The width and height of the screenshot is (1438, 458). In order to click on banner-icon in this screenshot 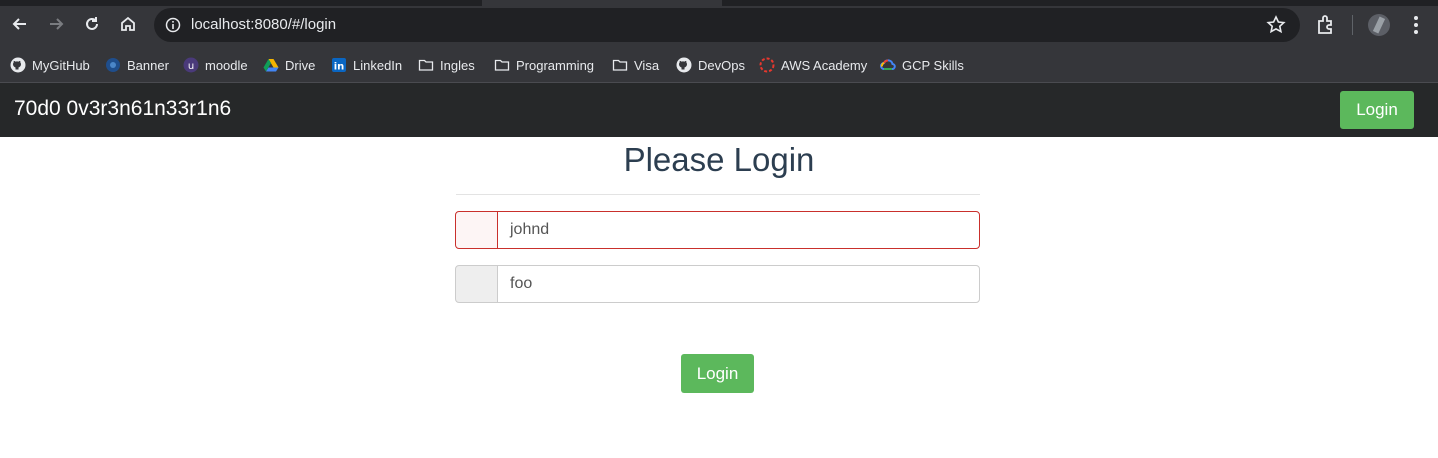, I will do `click(113, 65)`.